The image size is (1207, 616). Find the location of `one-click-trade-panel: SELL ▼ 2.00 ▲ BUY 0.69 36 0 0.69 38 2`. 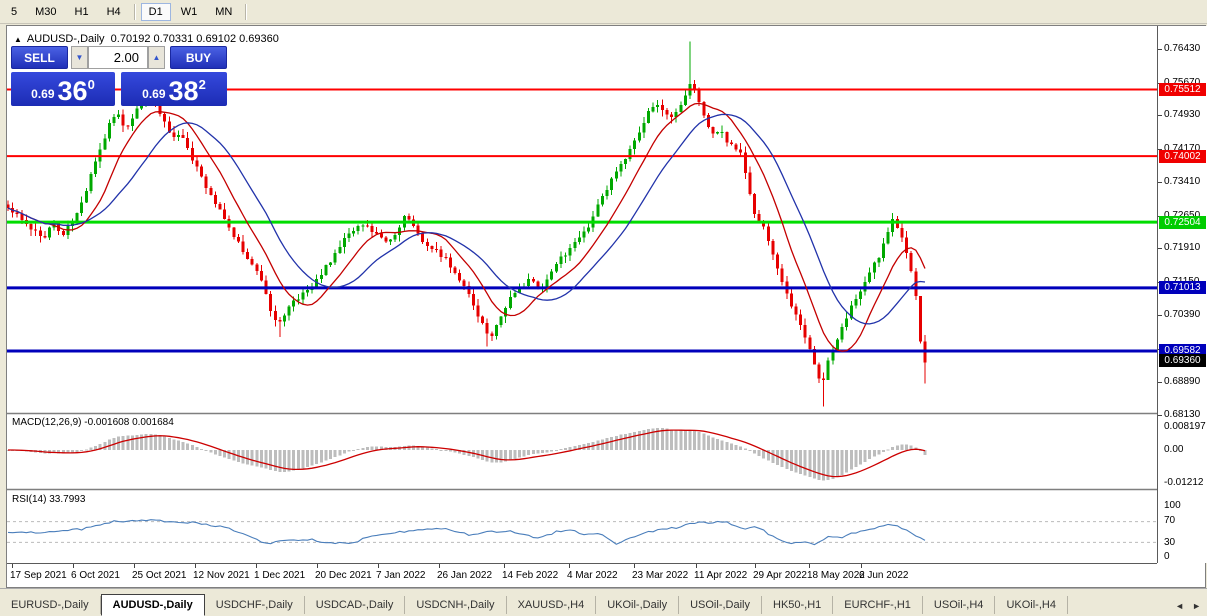

one-click-trade-panel: SELL ▼ 2.00 ▲ BUY 0.69 36 0 0.69 38 2 is located at coordinates (119, 76).